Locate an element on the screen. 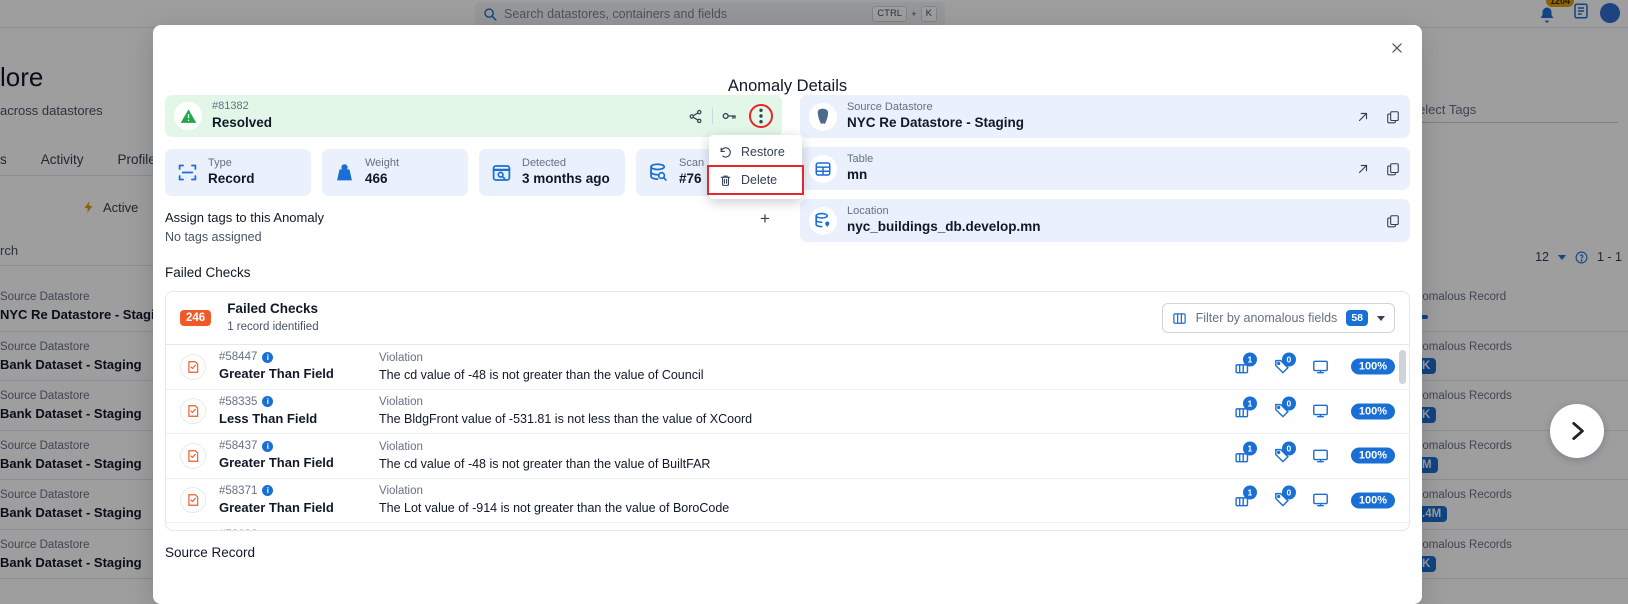 The image size is (1628, 604). avatar is located at coordinates (1610, 13).